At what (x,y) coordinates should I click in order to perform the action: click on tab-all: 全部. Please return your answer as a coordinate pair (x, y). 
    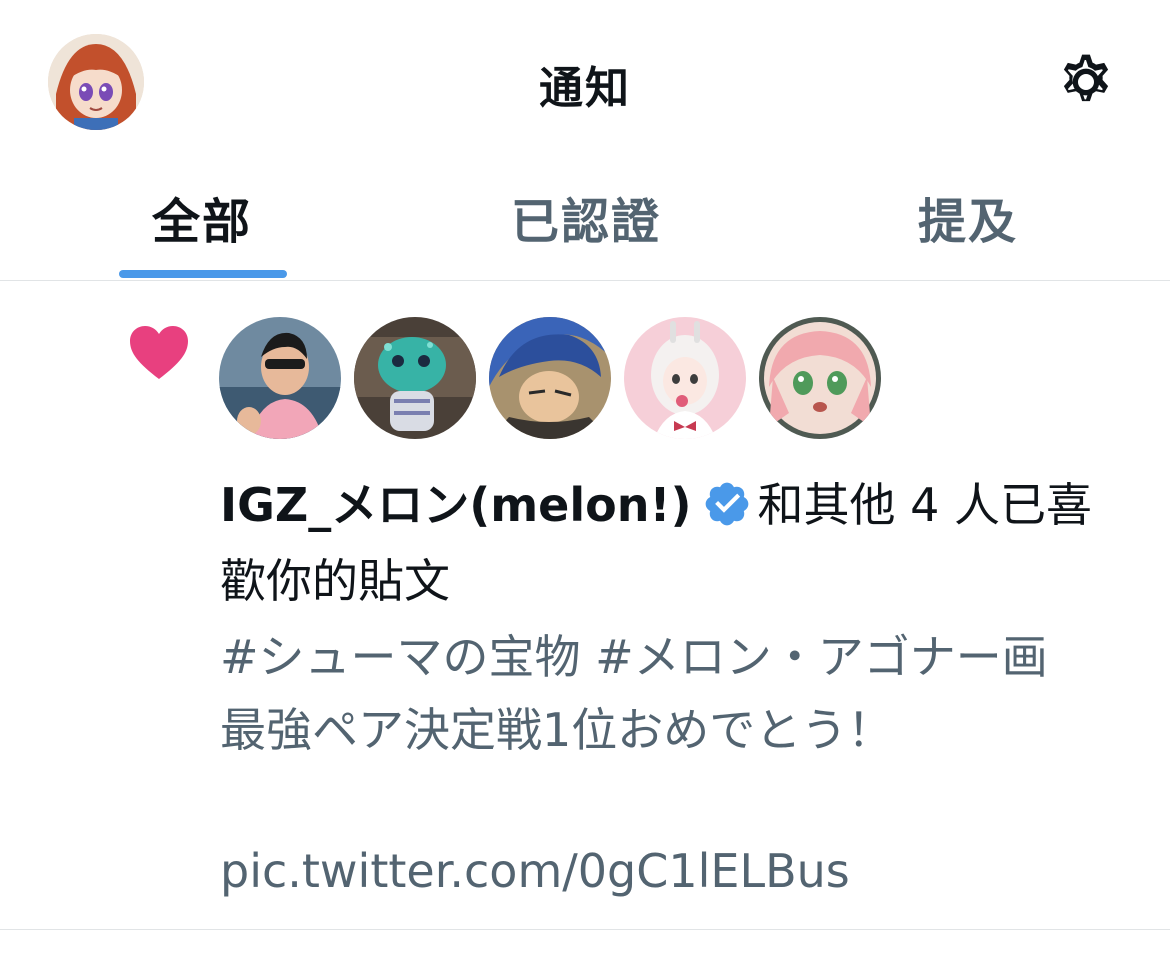
    Looking at the image, I should click on (202, 219).